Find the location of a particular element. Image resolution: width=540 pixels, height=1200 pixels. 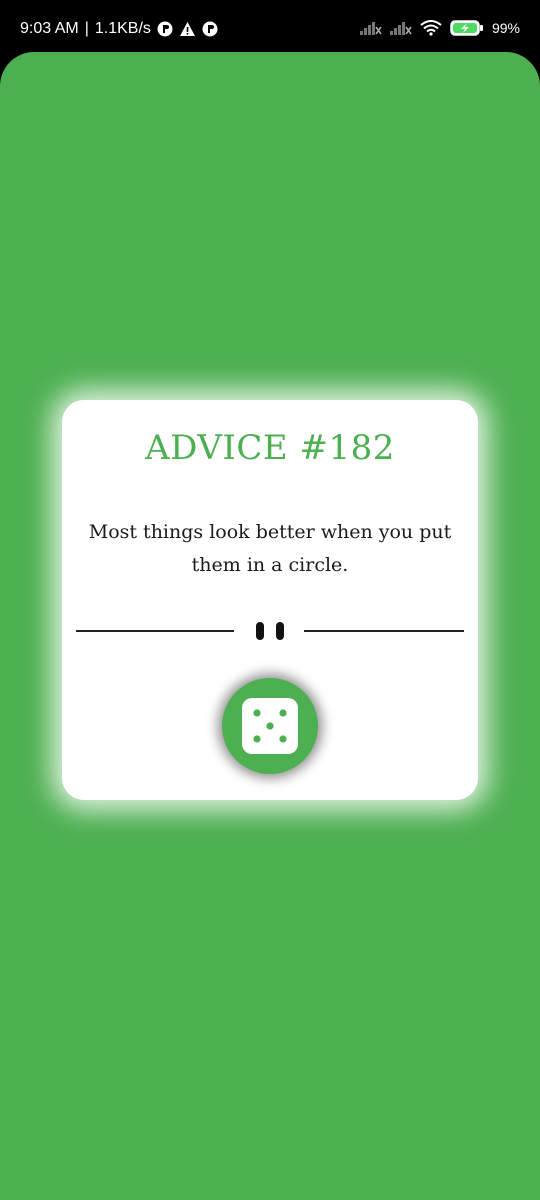

status-left: 9:03 AM | 1.1KB/s is located at coordinates (119, 29).